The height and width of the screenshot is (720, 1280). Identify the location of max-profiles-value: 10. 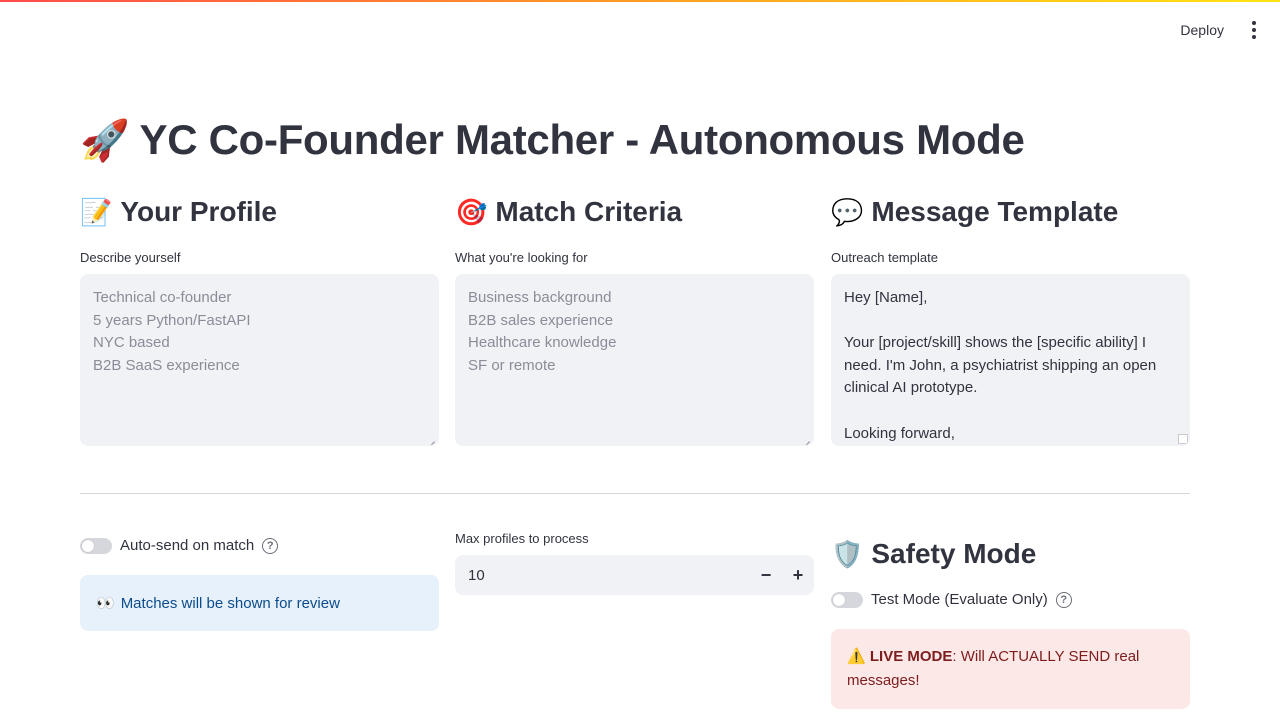
(602, 575).